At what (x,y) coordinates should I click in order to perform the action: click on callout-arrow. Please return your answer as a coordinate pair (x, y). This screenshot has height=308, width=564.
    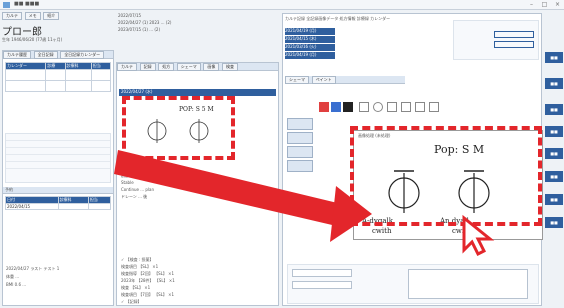
    Looking at the image, I should click on (243, 196).